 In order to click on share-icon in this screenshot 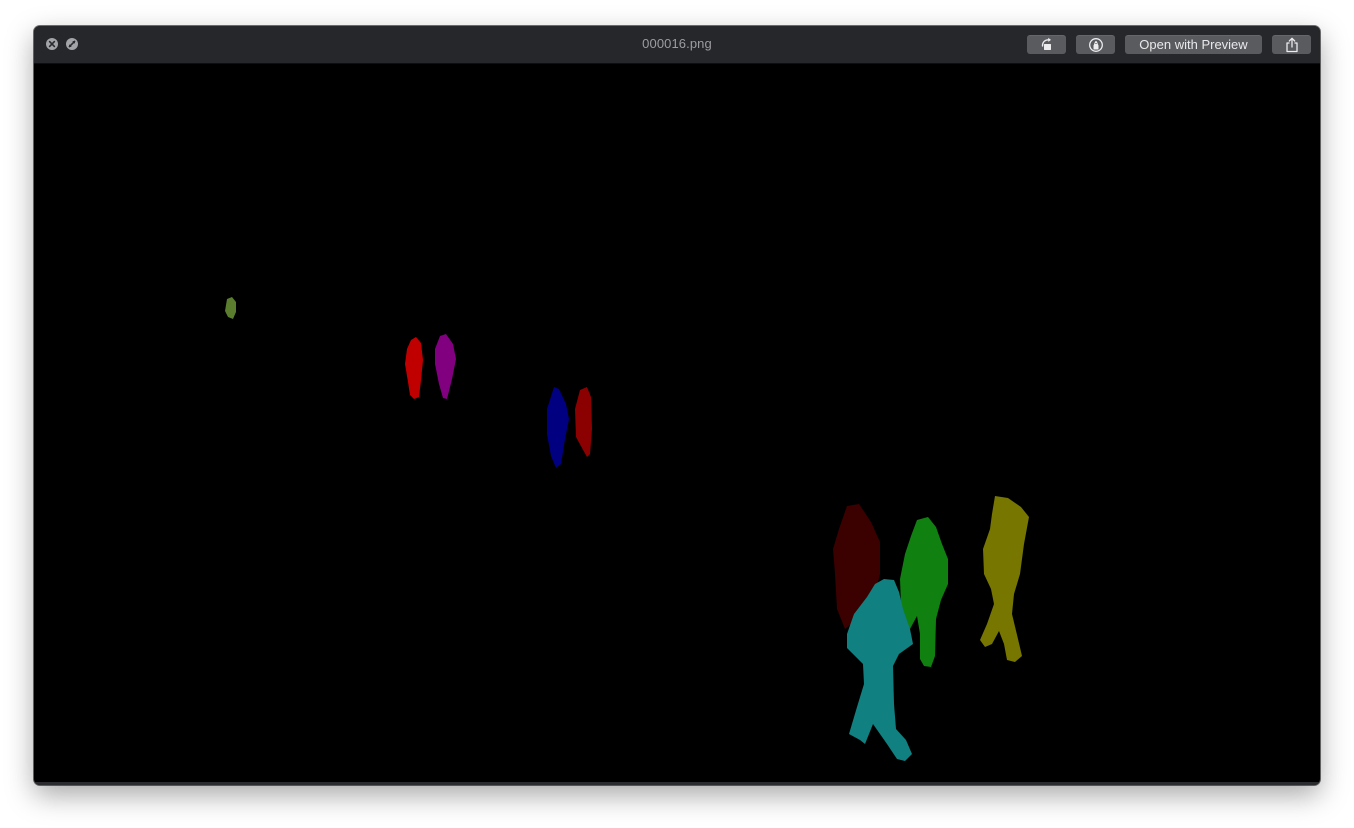, I will do `click(1291, 44)`.